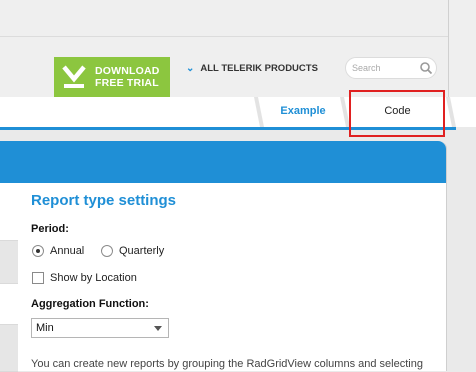 This screenshot has width=476, height=372. I want to click on all-products-menu: ⌄ ALL TELERIK PRODUCTS, so click(252, 68).